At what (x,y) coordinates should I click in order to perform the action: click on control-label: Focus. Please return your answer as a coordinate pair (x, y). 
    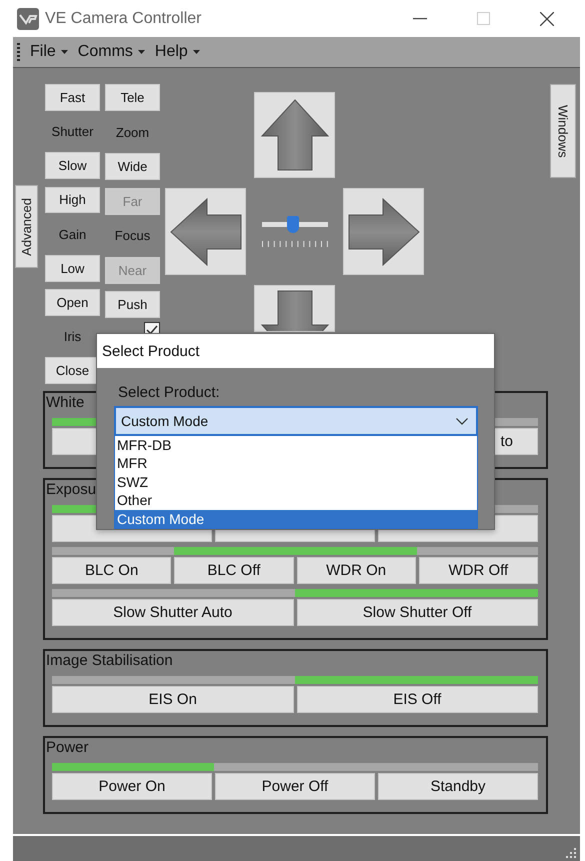
    Looking at the image, I should click on (132, 235).